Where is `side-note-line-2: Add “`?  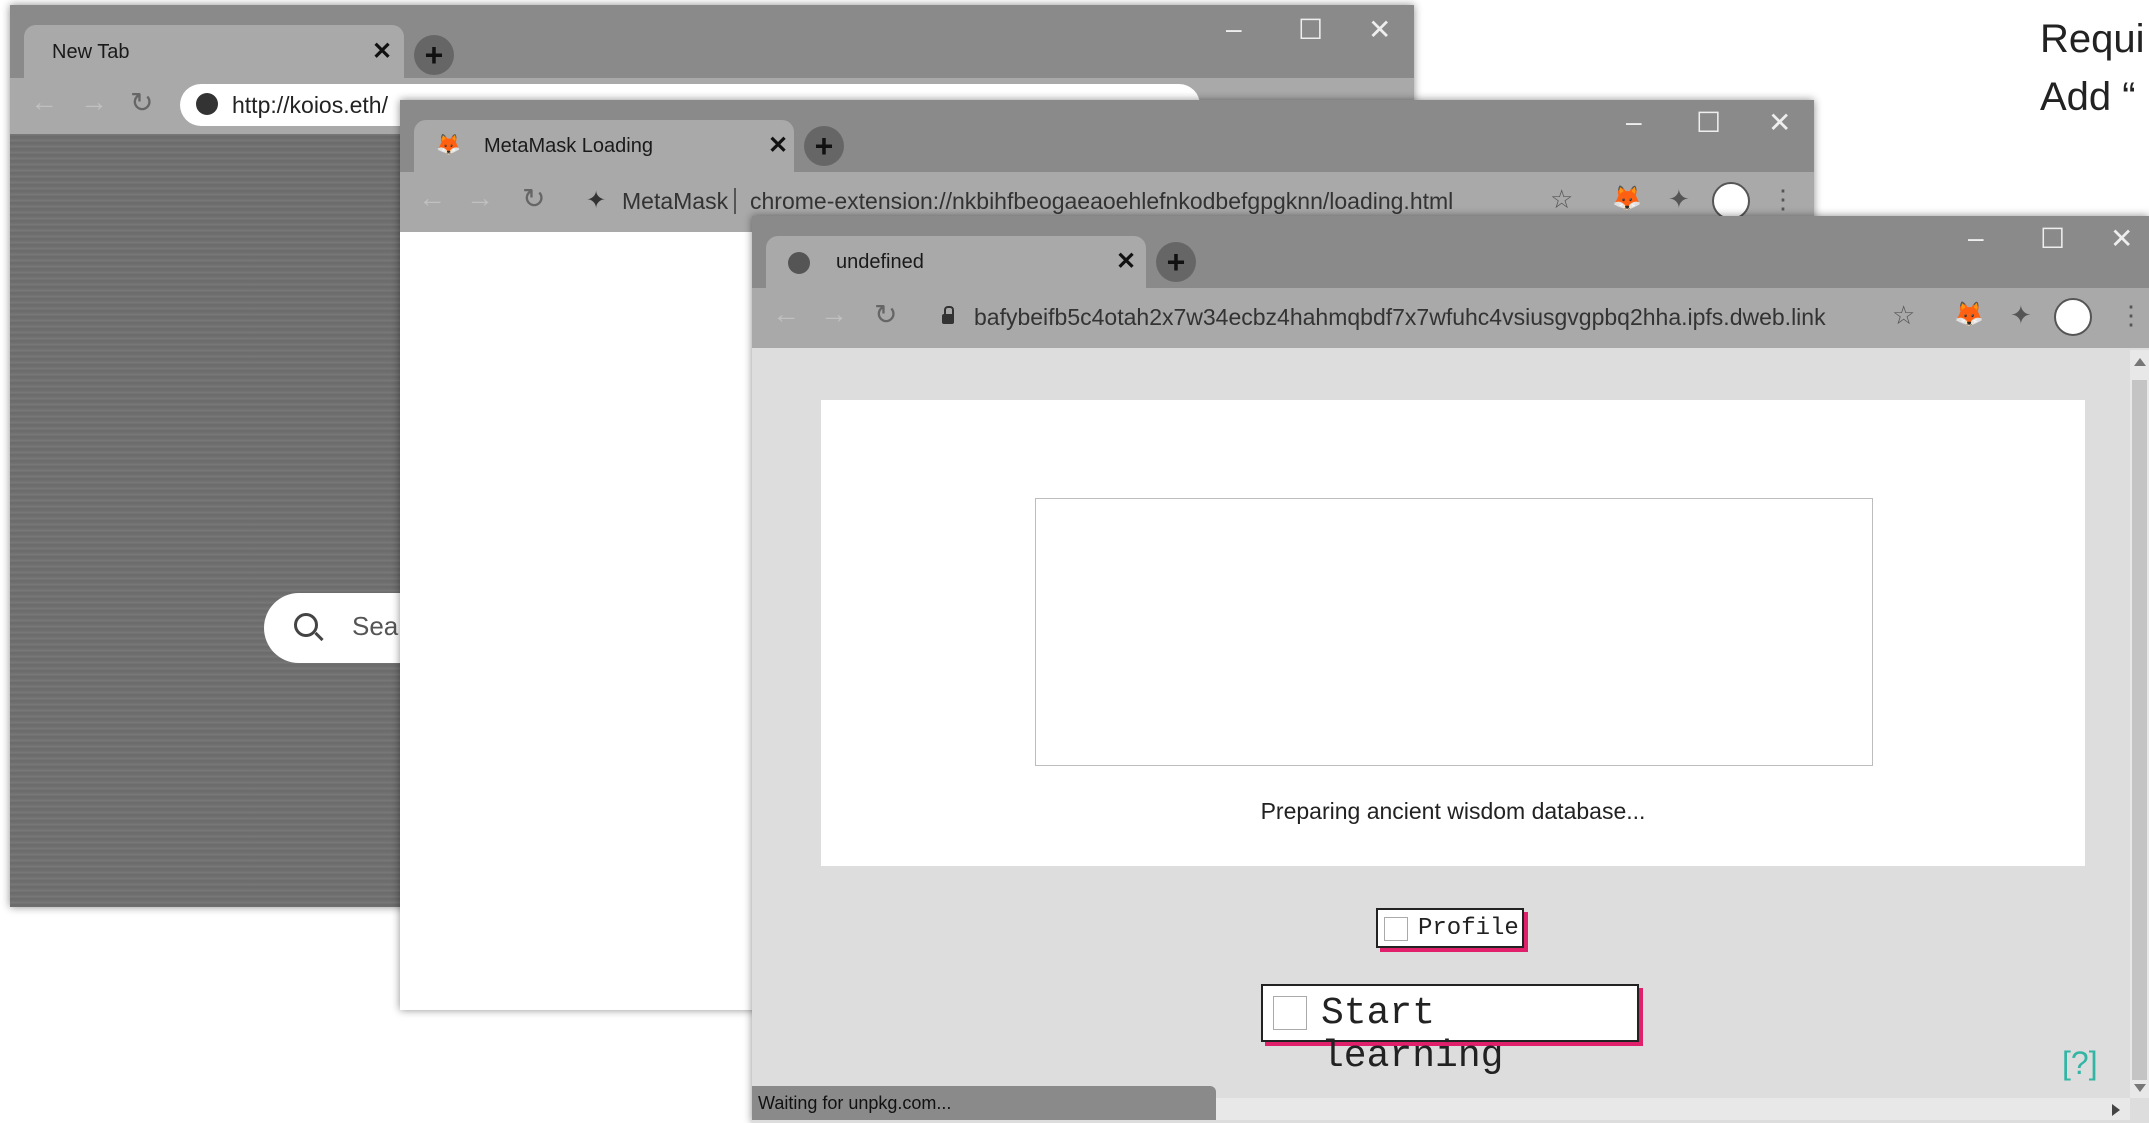 side-note-line-2: Add “ is located at coordinates (2088, 97).